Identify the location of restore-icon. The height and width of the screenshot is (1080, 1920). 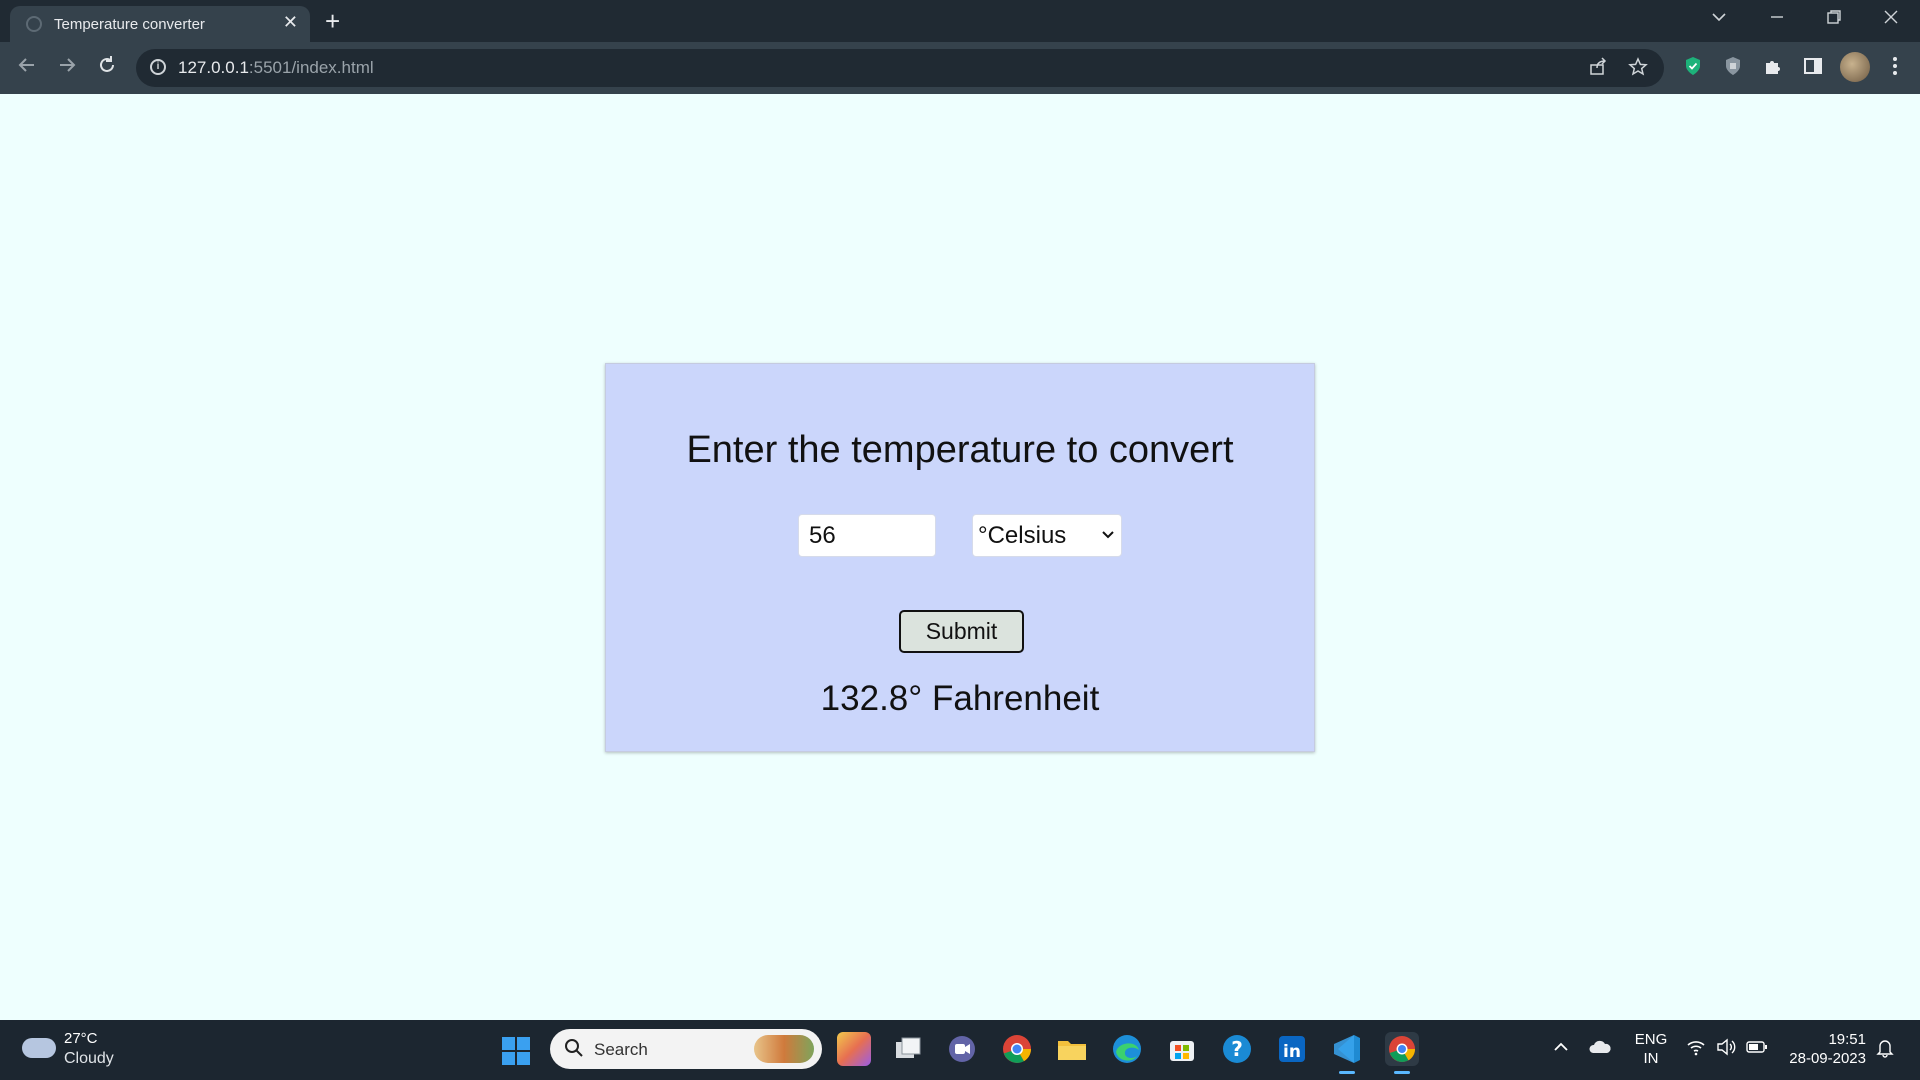
(1834, 19).